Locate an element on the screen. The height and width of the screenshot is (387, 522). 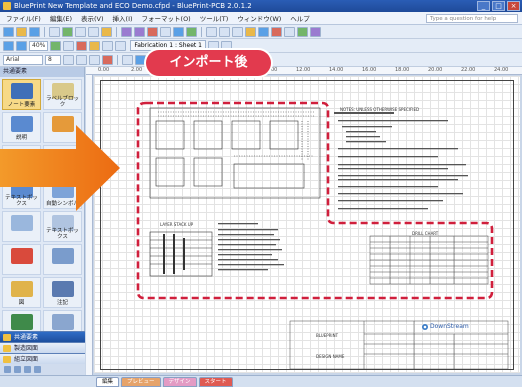
undo-icon is located at coordinates (126, 31).